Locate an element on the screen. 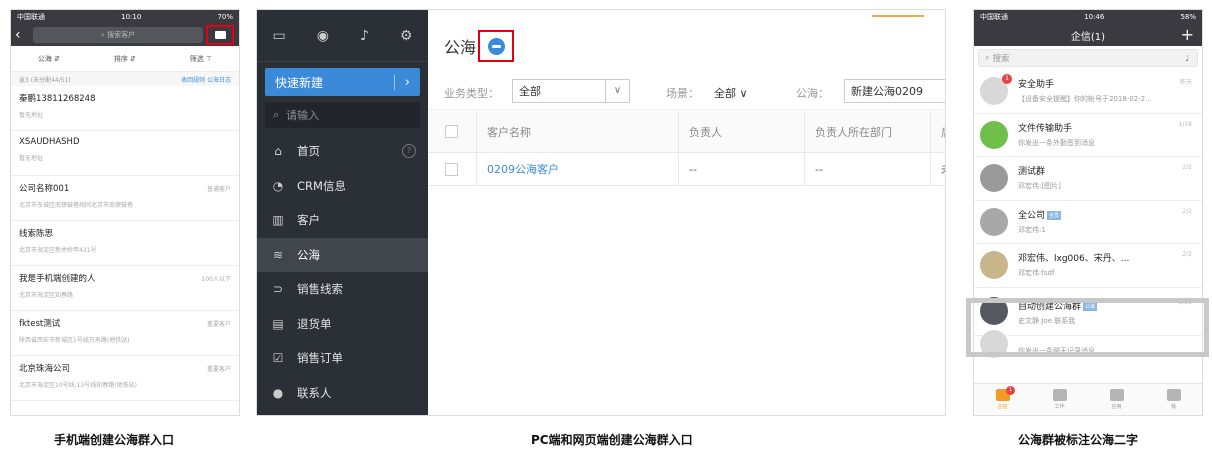 The height and width of the screenshot is (461, 1212). column-header: 负责人所在部门 is located at coordinates (867, 131).